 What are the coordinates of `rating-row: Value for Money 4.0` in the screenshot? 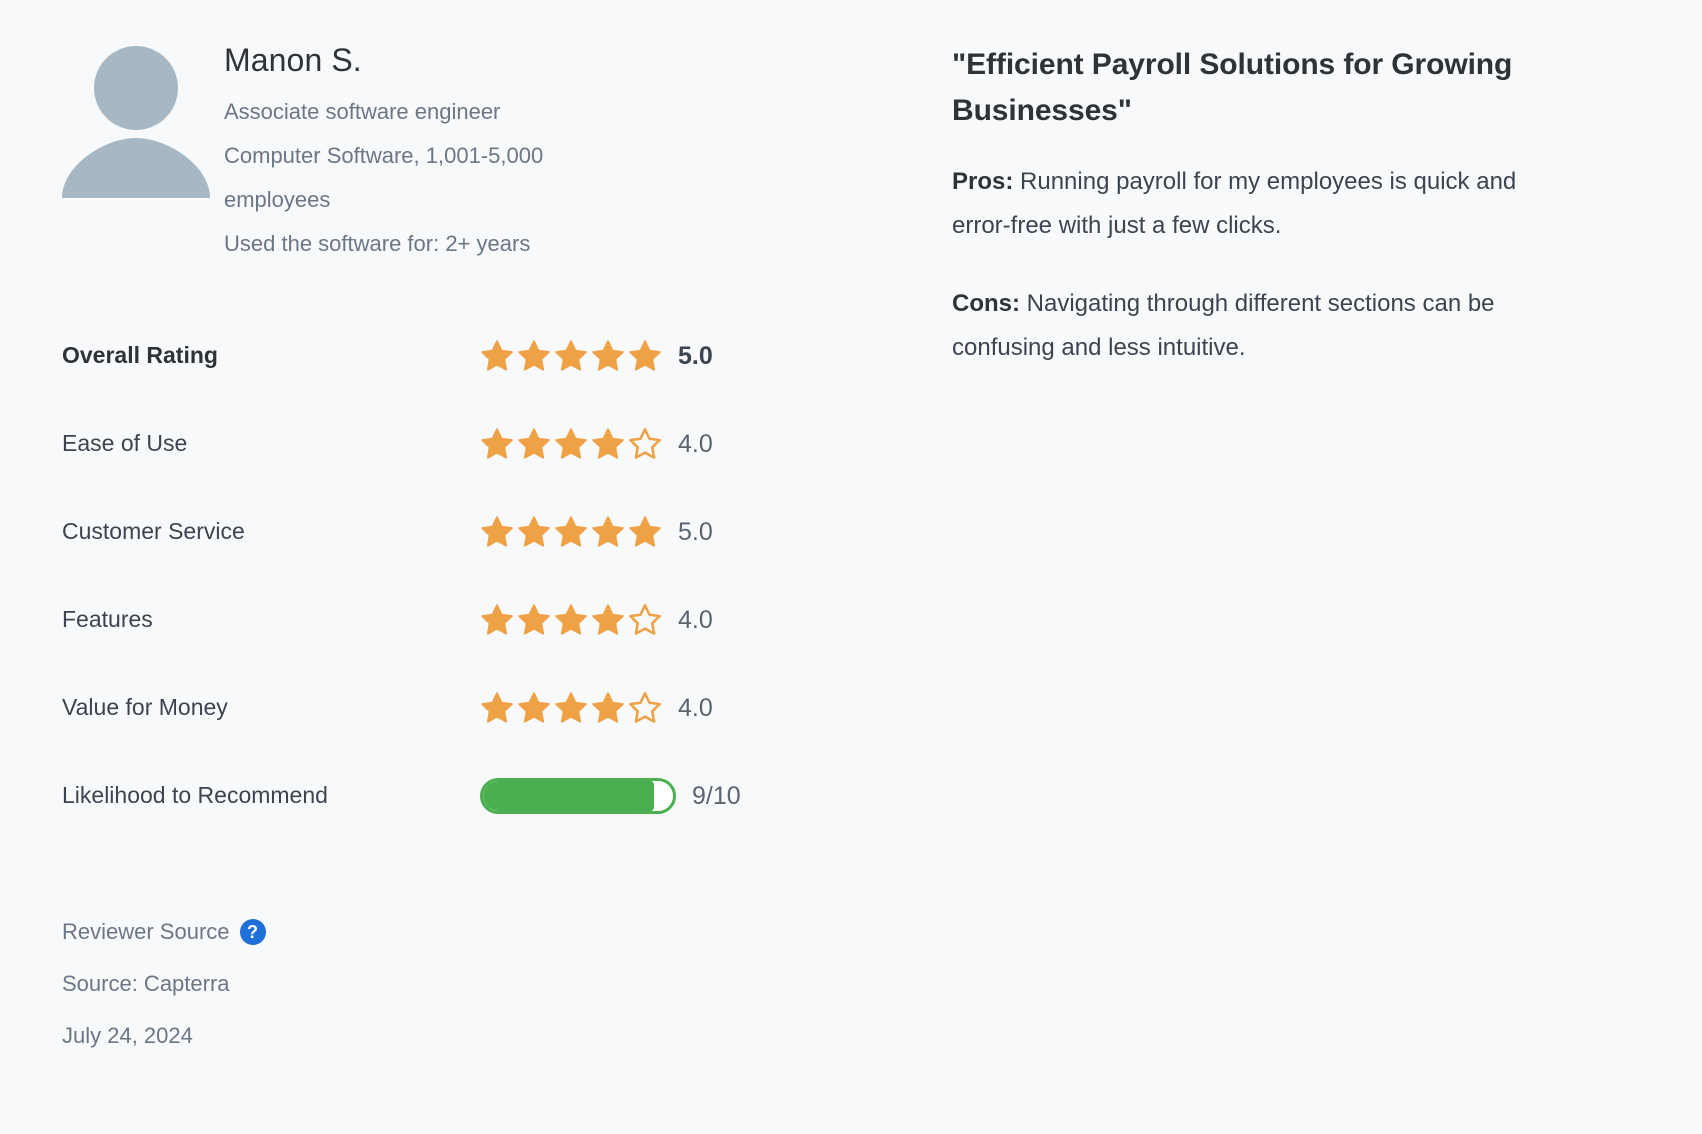 It's located at (471, 708).